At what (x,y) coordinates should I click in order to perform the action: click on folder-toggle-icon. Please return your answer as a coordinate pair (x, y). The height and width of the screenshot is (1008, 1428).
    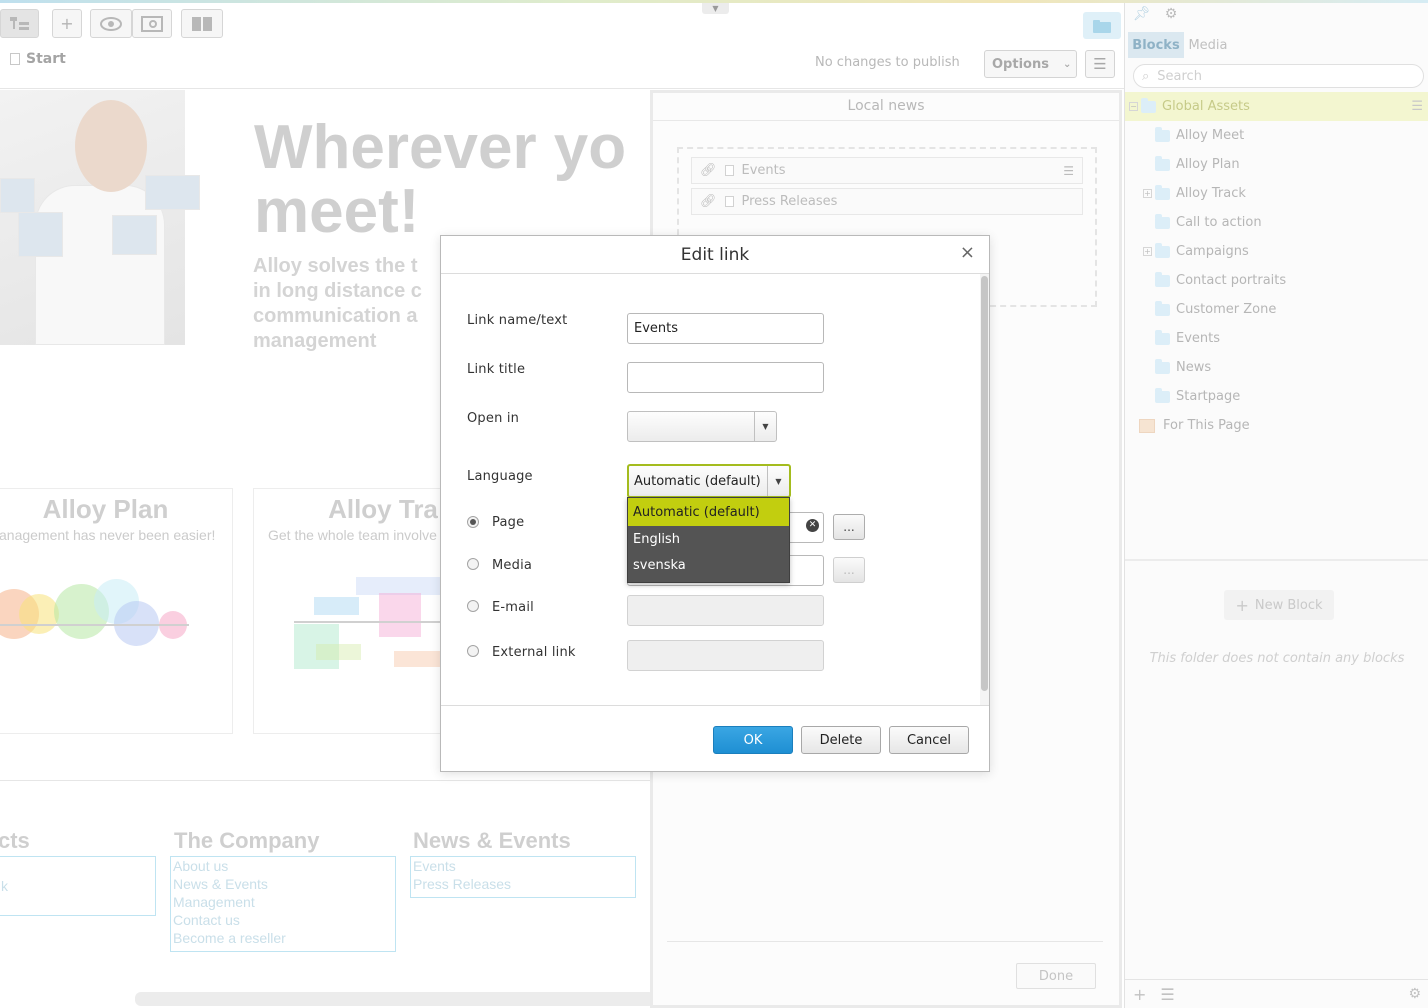
    Looking at the image, I should click on (1102, 25).